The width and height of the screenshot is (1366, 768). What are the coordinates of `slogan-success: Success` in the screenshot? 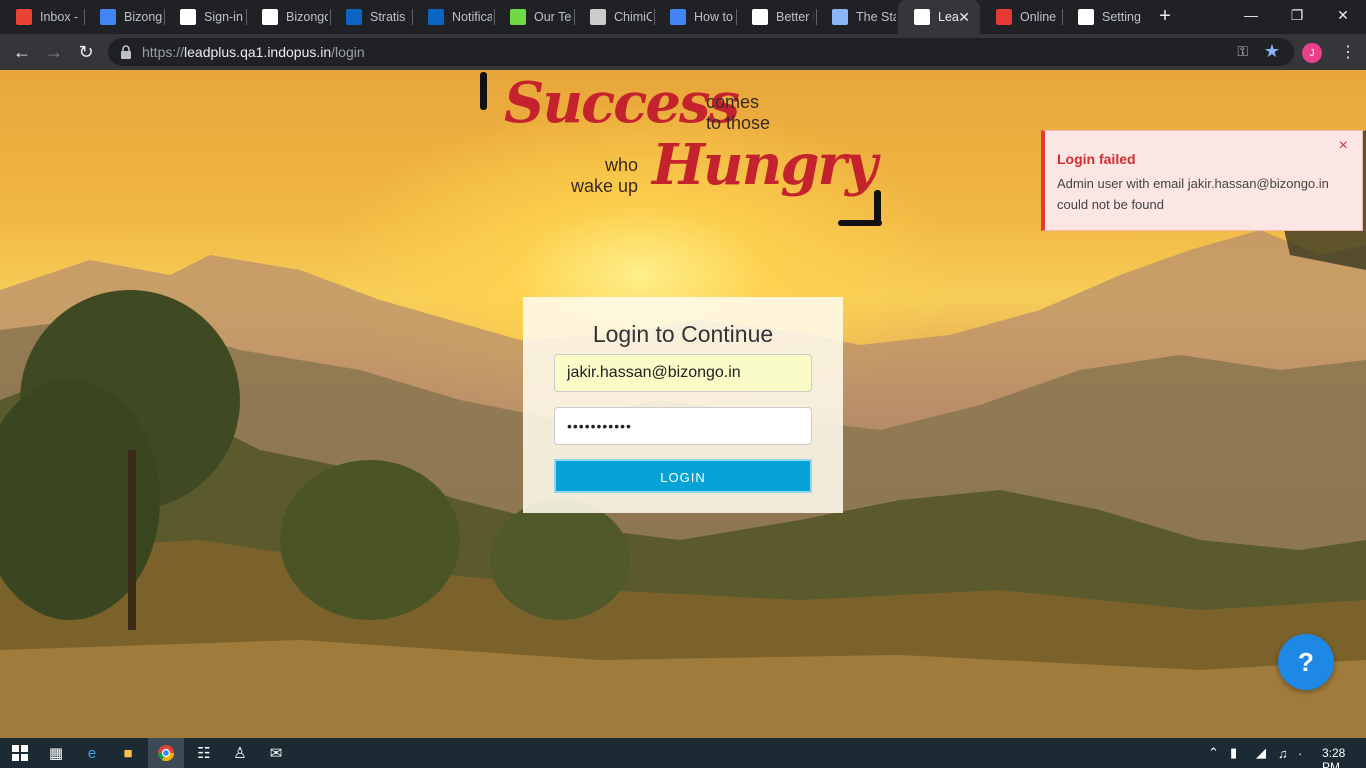 It's located at (622, 103).